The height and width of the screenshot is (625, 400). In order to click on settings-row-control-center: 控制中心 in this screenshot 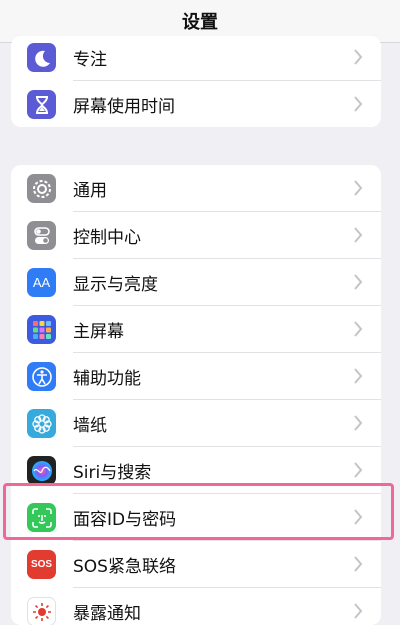, I will do `click(196, 235)`.